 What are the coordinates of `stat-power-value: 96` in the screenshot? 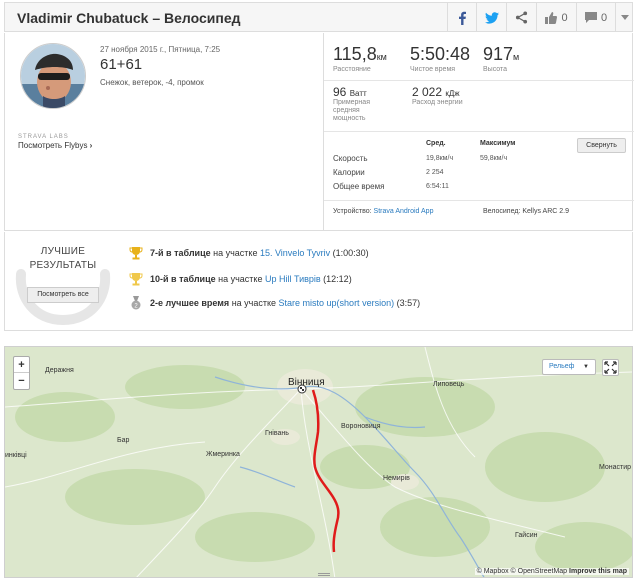 It's located at (340, 92).